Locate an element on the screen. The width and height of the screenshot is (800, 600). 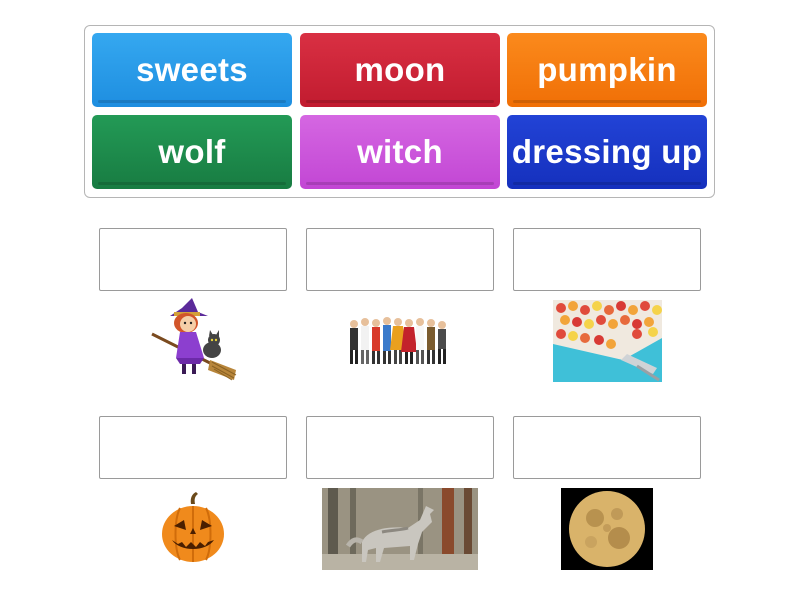
tile-pumpkin: pumpkin is located at coordinates (607, 70).